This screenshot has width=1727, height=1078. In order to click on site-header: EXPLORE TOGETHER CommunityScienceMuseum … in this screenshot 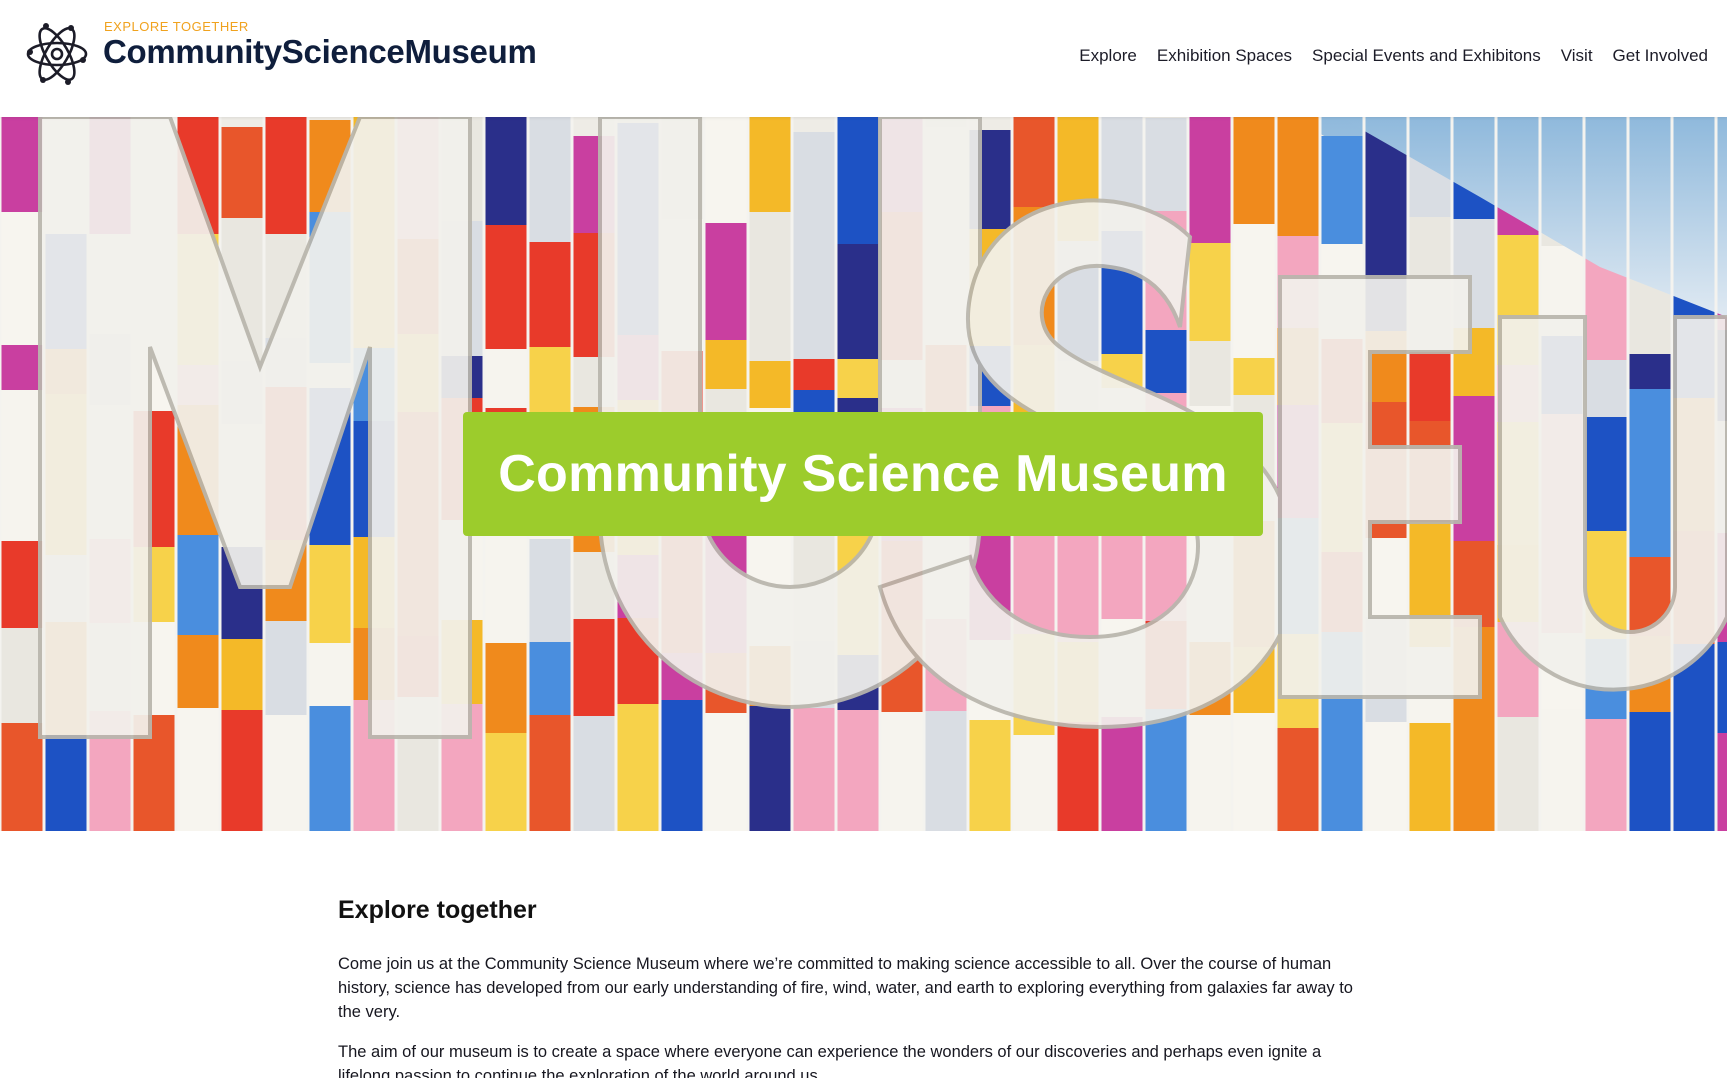, I will do `click(863, 58)`.